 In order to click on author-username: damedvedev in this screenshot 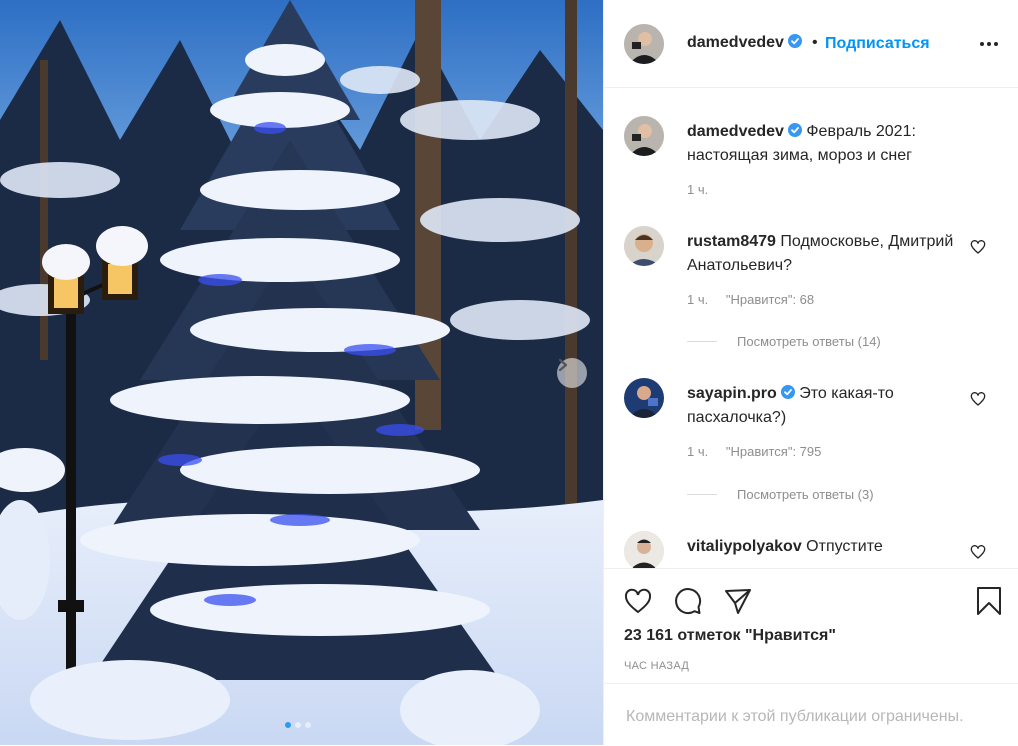, I will do `click(744, 43)`.